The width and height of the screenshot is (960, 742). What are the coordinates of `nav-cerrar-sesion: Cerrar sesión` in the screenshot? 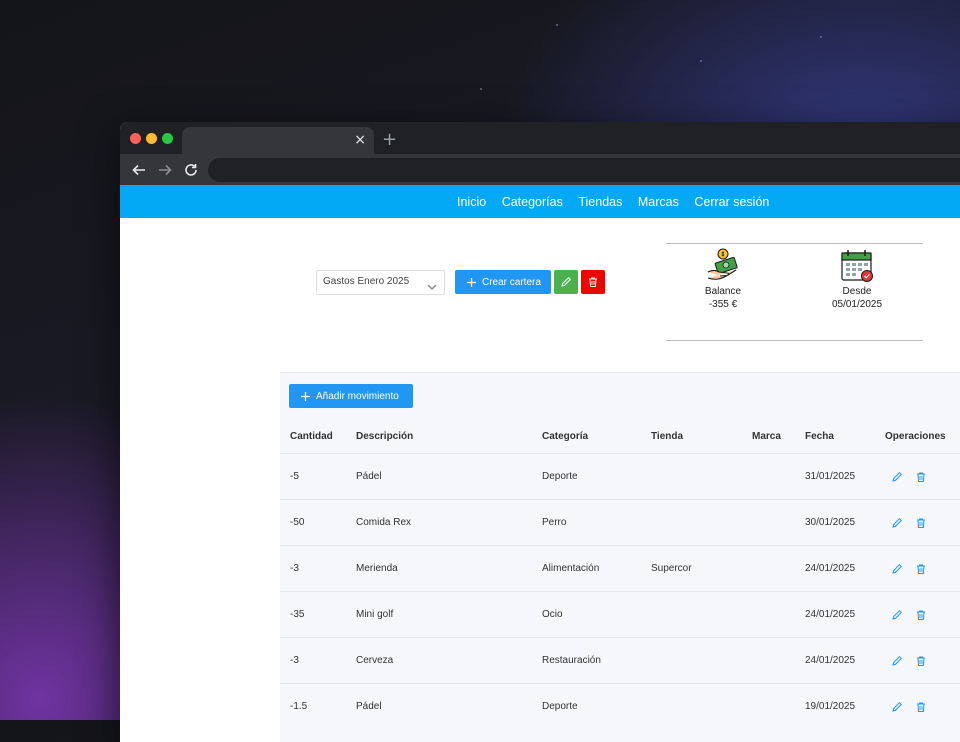 It's located at (731, 202).